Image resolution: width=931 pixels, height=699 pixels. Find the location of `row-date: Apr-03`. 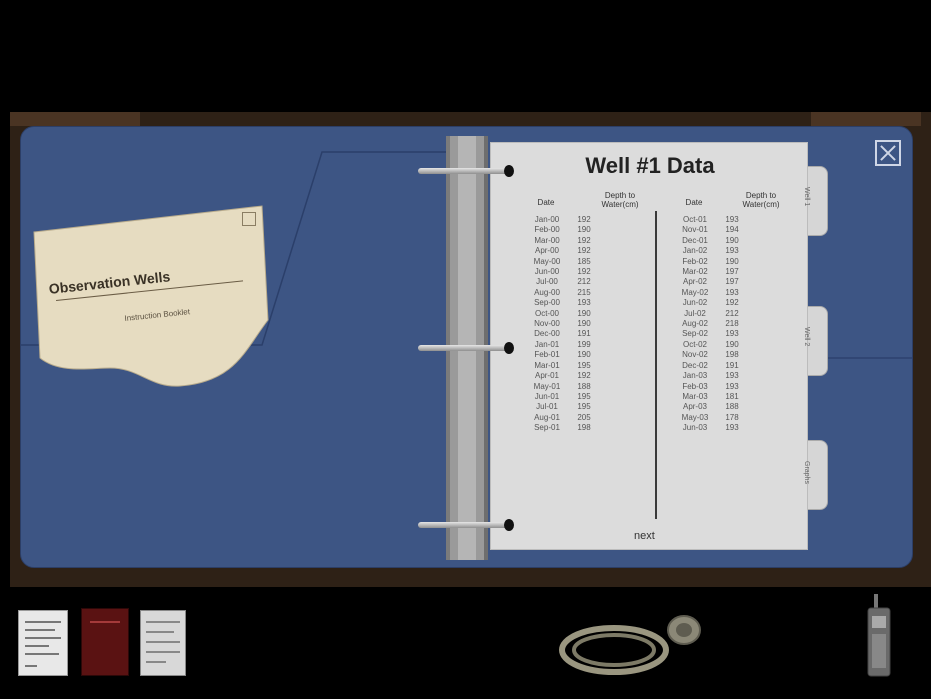

row-date: Apr-03 is located at coordinates (694, 407).